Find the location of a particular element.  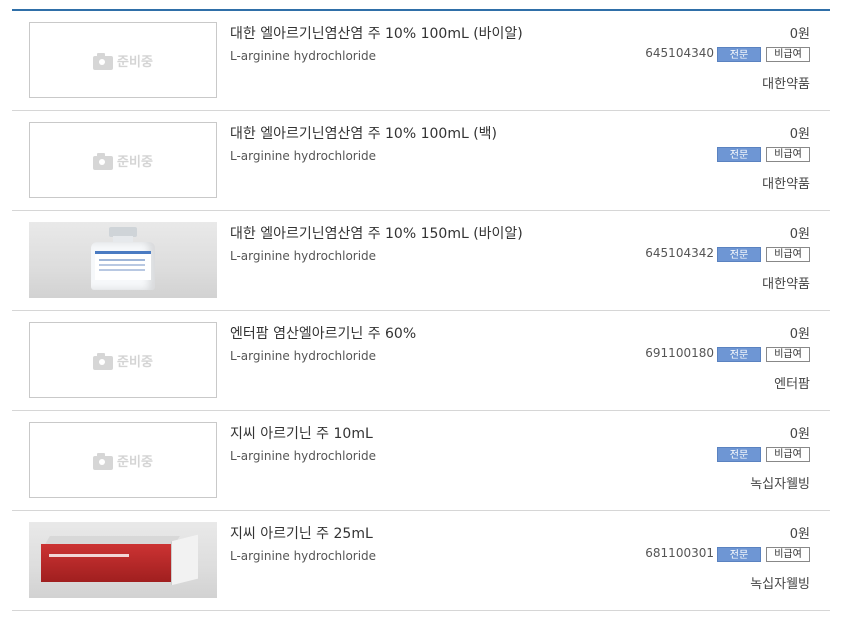

product-title: 지씨 아르기닌 주 25mL is located at coordinates (301, 533).